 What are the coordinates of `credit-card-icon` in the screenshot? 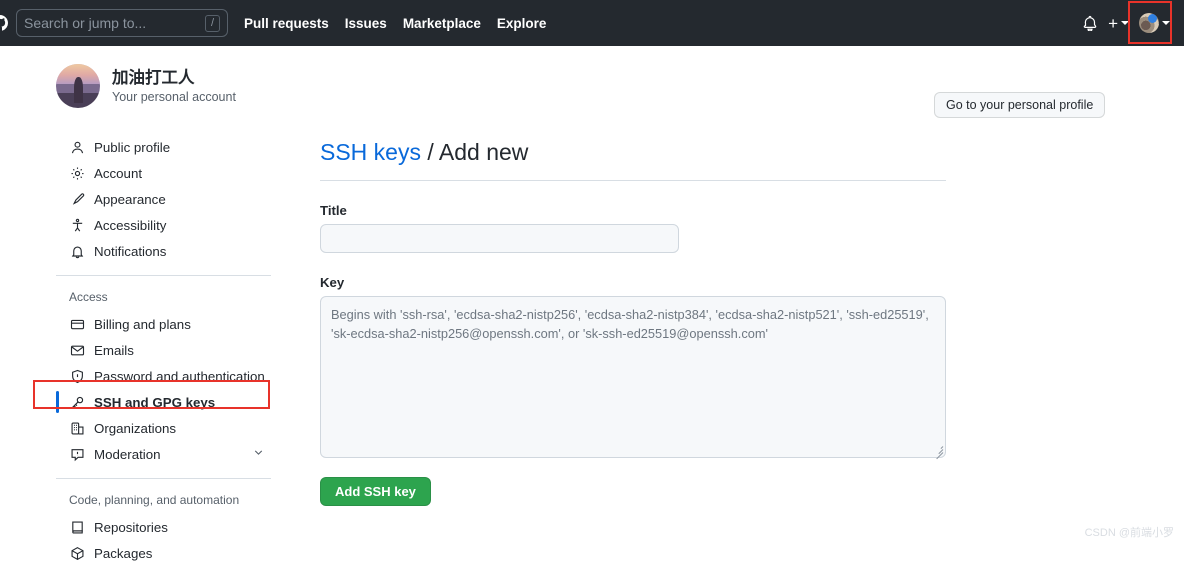 It's located at (77, 324).